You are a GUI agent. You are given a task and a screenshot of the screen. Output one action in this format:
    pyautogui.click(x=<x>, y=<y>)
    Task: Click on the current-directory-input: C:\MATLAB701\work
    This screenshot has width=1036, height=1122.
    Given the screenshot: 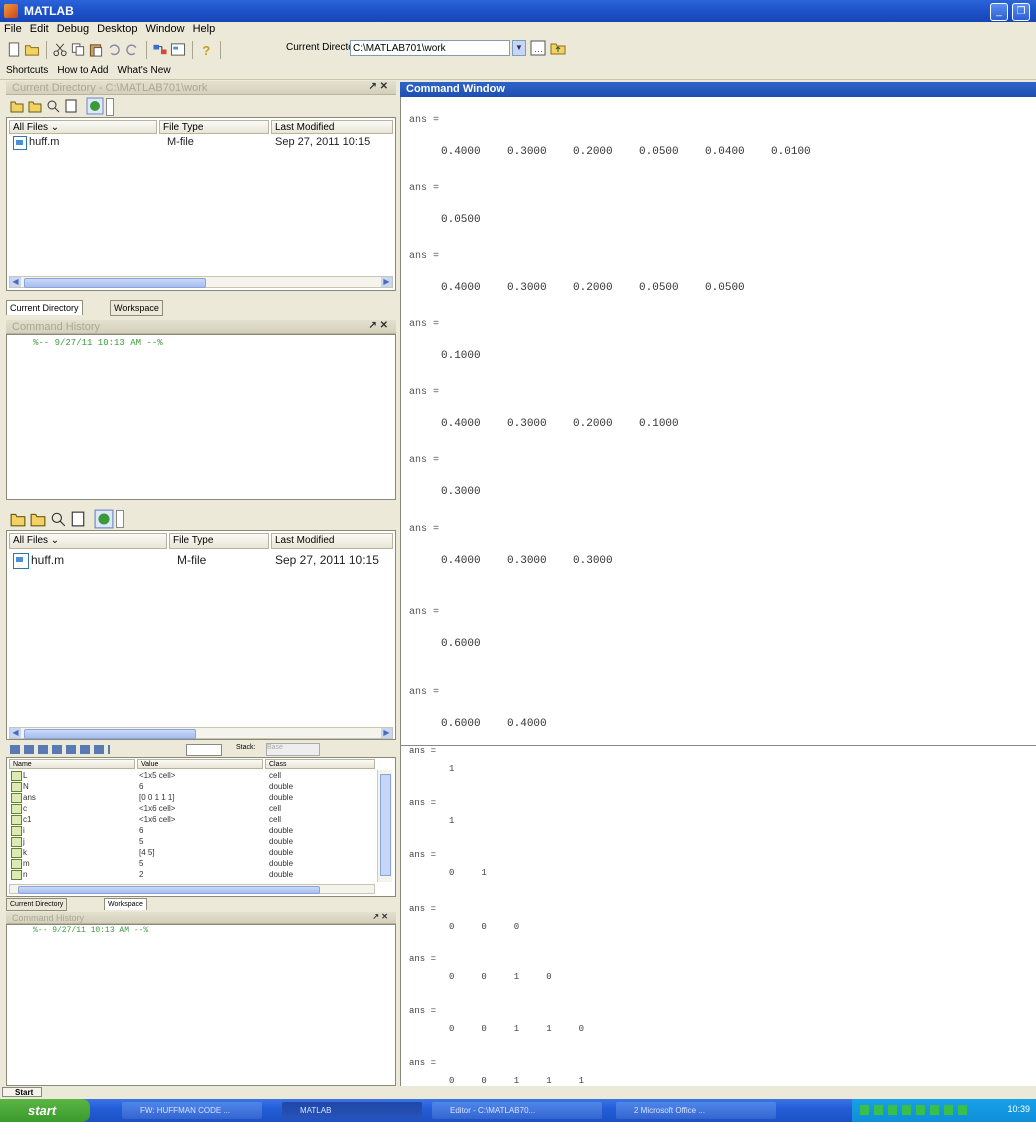 What is the action you would take?
    pyautogui.click(x=430, y=48)
    